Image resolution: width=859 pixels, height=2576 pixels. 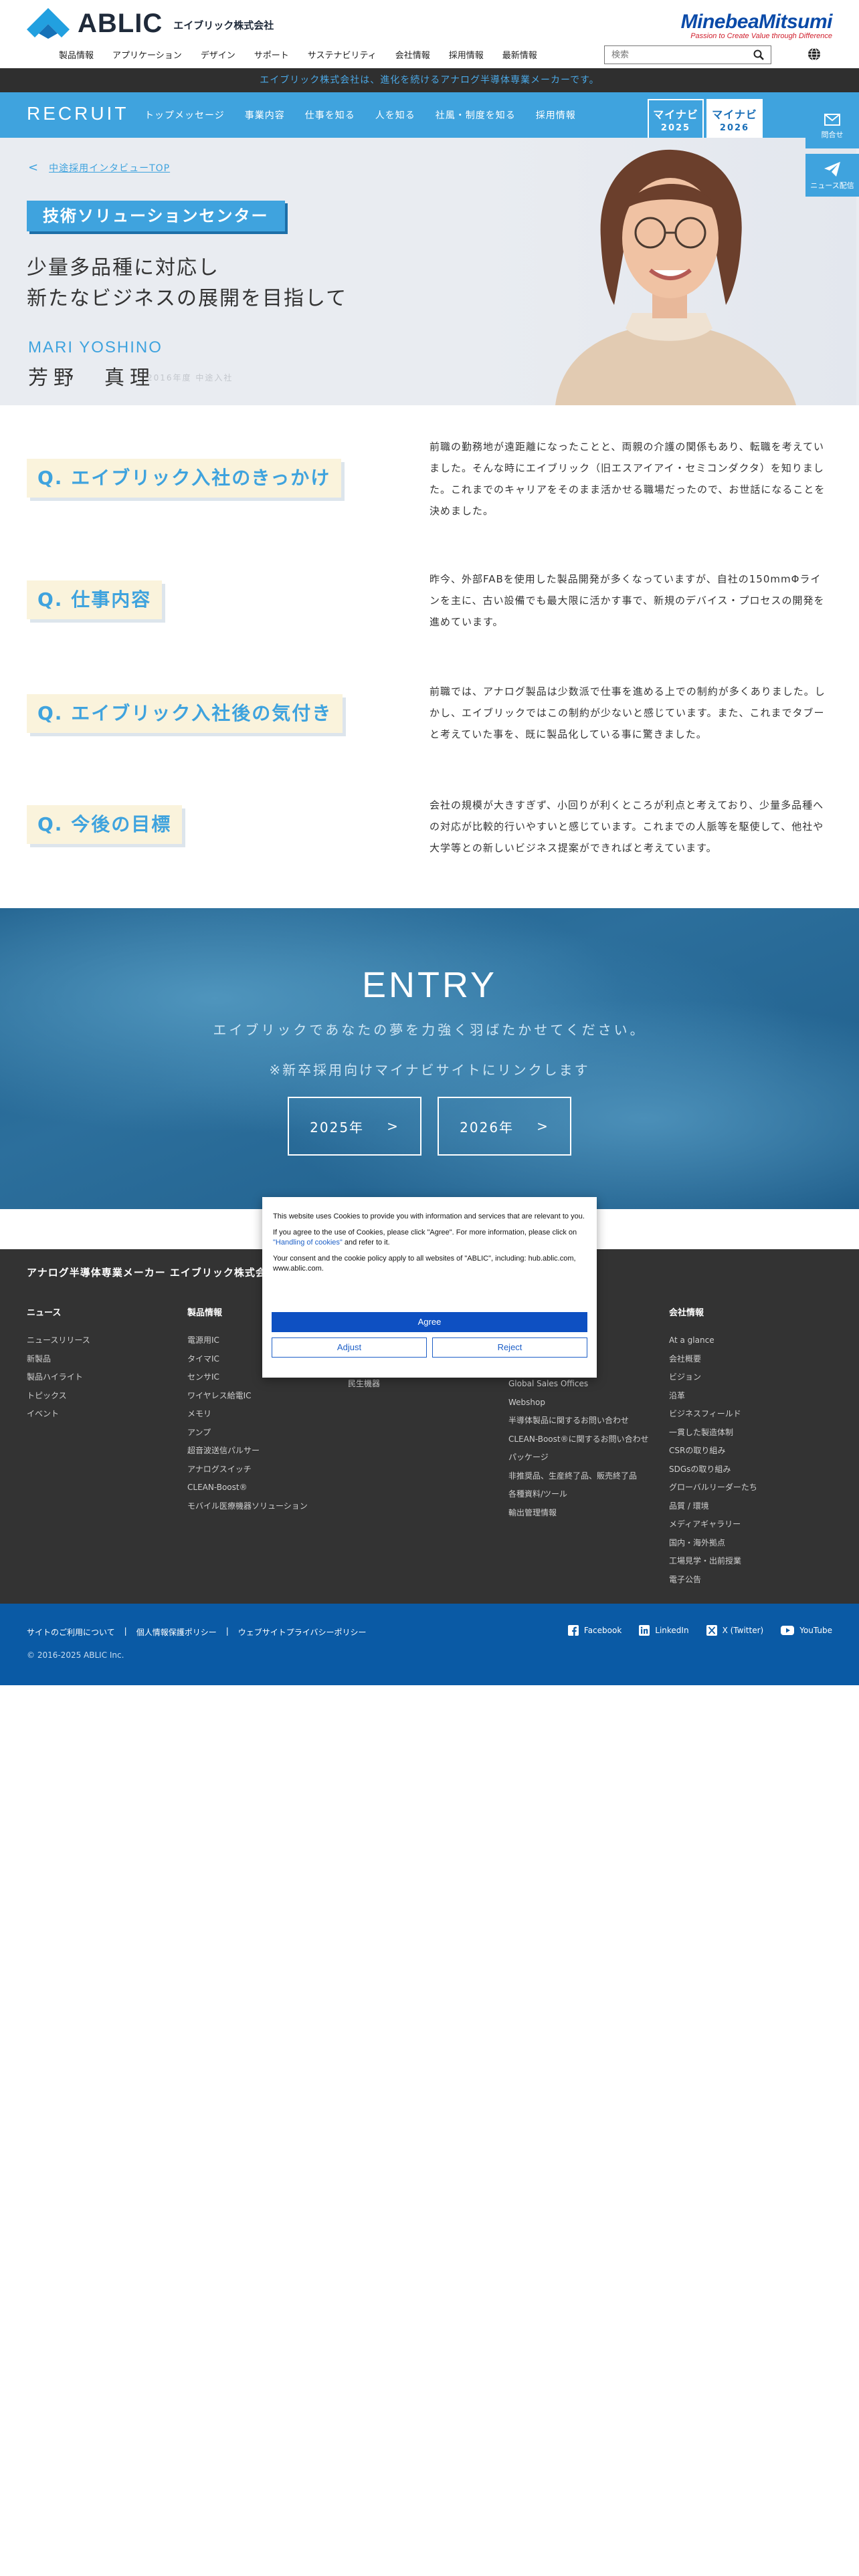 I want to click on footer-link: 非推奨品、生産終了品、販売終了品, so click(x=589, y=1476).